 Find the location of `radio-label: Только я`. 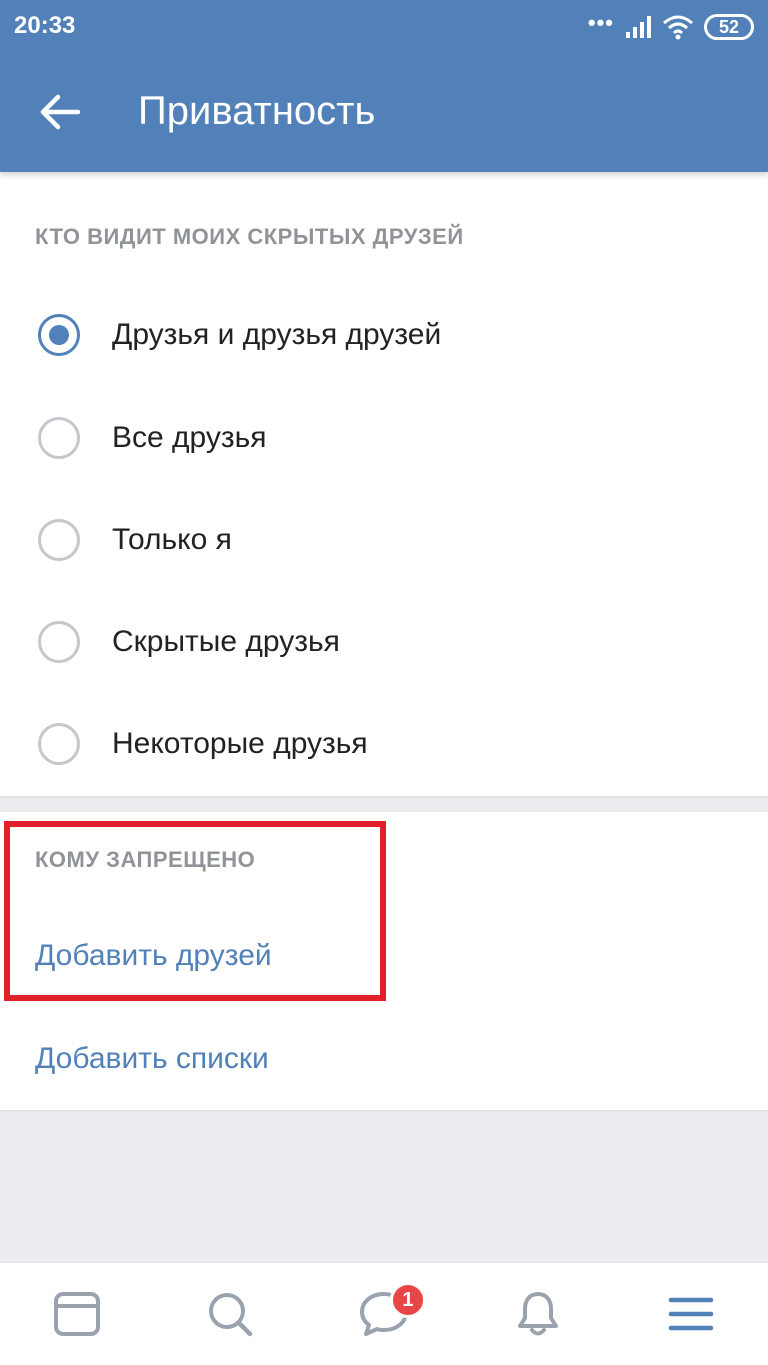

radio-label: Только я is located at coordinates (172, 539).